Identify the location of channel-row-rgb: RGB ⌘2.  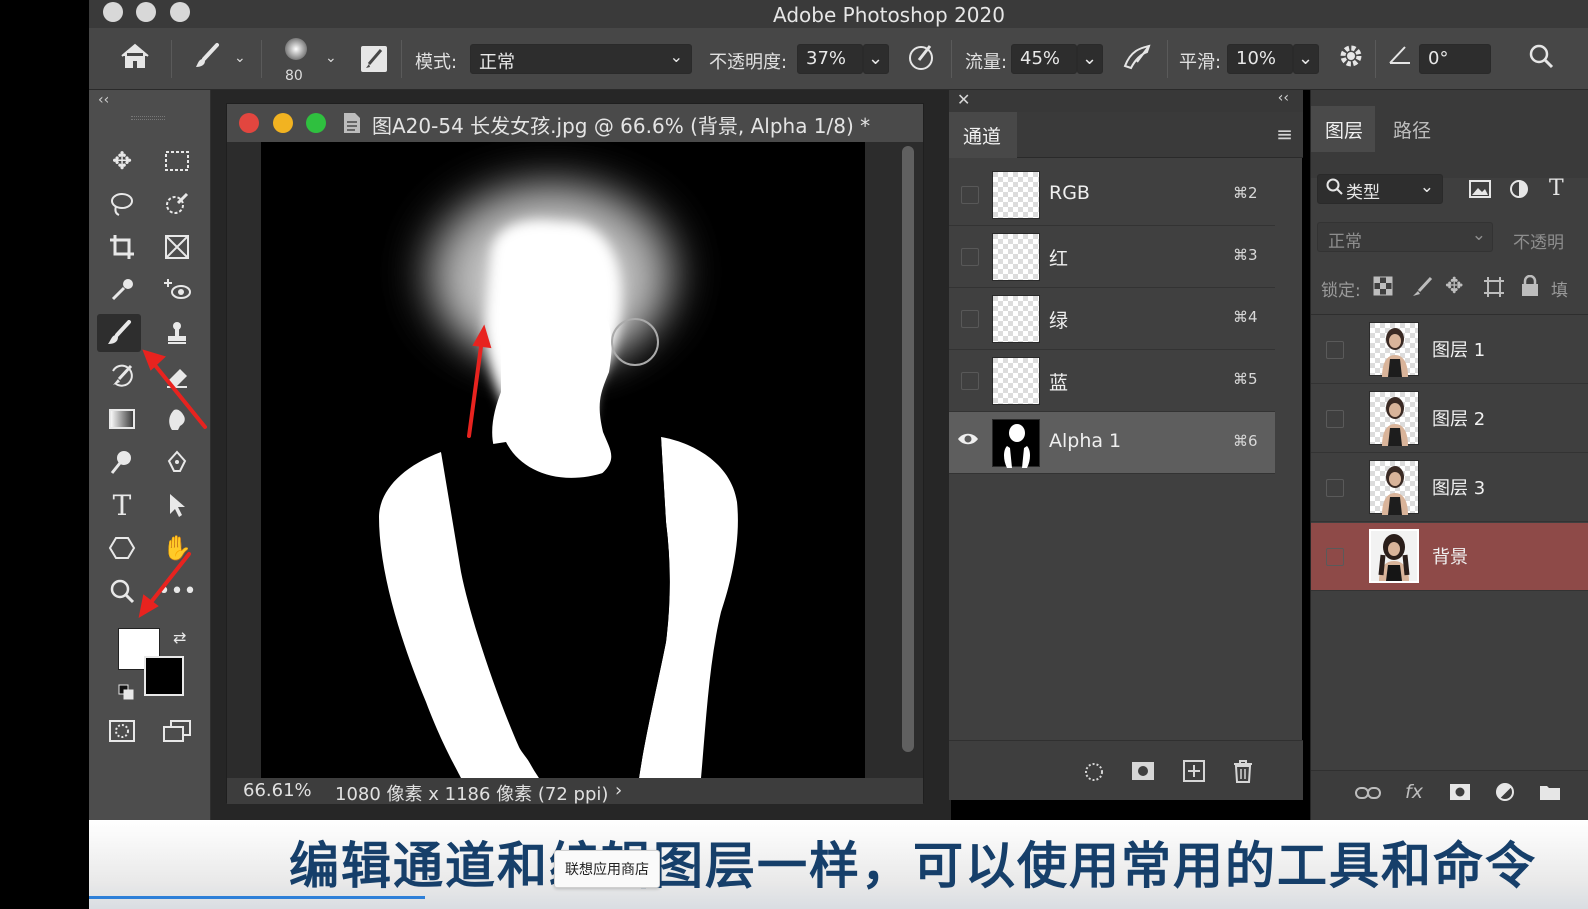
(1112, 195).